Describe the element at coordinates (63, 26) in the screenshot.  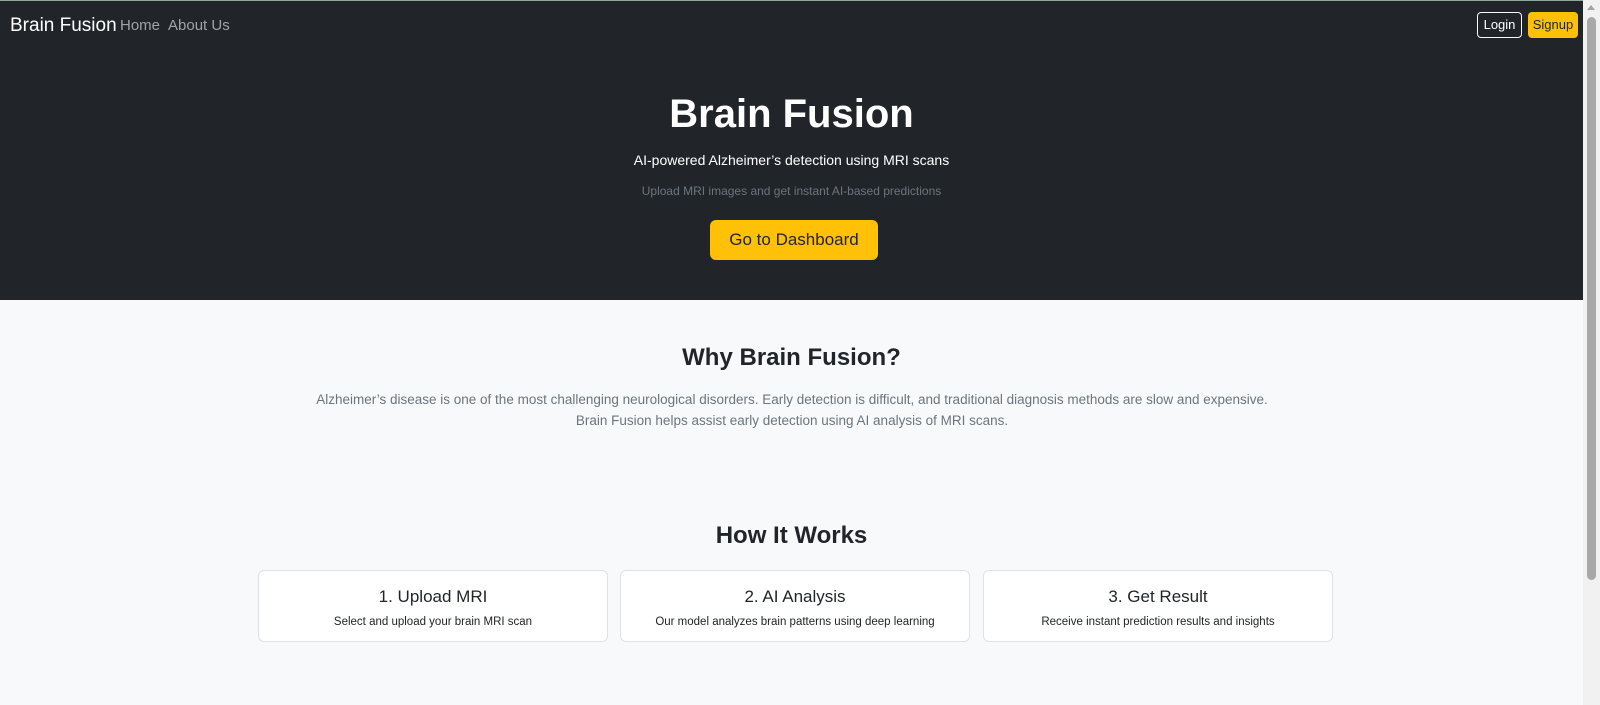
I see `navbar-brand: Brain Fusion` at that location.